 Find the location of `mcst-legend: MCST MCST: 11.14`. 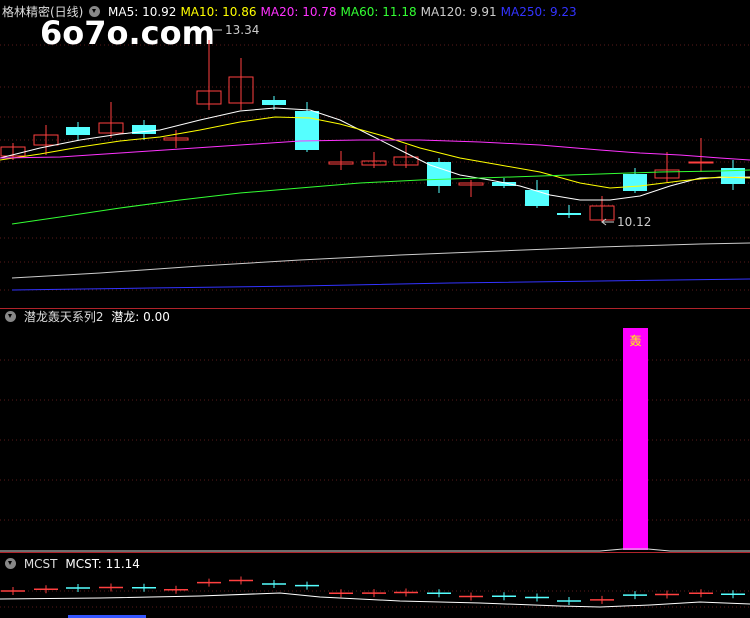

mcst-legend: MCST MCST: 11.14 is located at coordinates (73, 564).